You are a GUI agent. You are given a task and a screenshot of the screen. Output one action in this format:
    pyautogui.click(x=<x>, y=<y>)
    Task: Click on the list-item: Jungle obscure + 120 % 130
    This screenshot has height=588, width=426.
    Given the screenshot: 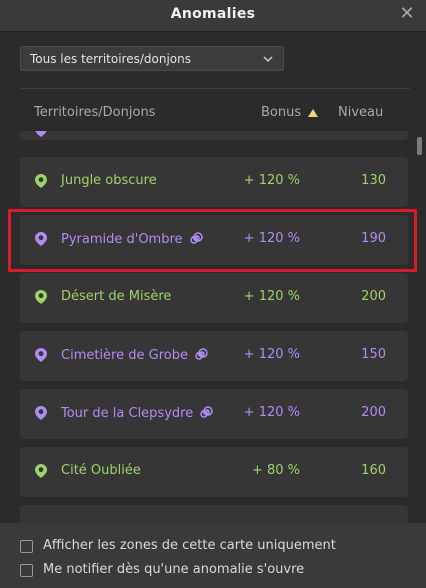 What is the action you would take?
    pyautogui.click(x=214, y=182)
    